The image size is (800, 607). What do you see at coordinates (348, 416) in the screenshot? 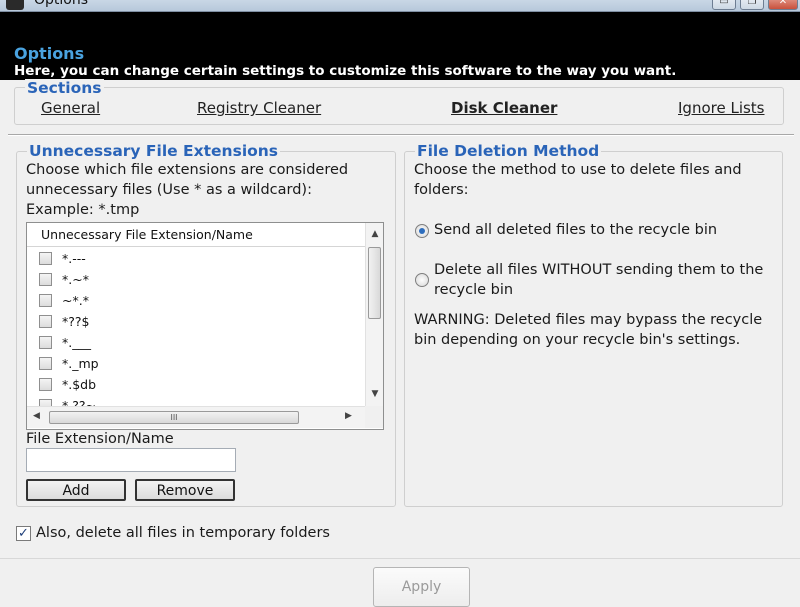
I see `scroll-right-icon: ▶` at bounding box center [348, 416].